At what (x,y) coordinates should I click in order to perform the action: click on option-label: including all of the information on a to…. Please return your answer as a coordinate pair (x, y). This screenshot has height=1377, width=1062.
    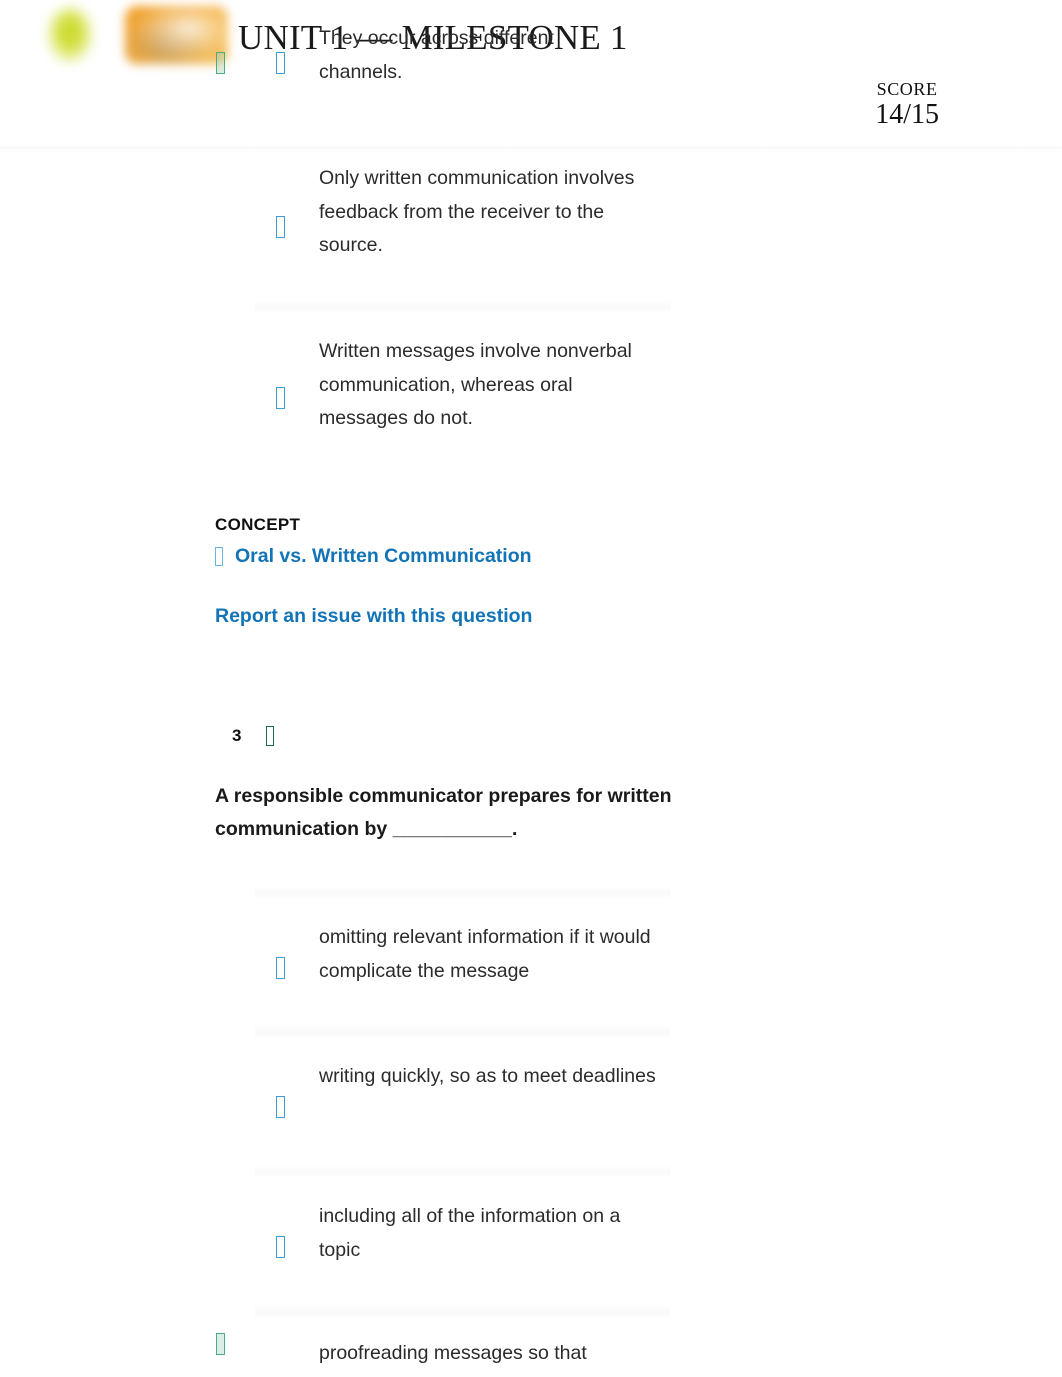
    Looking at the image, I should click on (470, 1233).